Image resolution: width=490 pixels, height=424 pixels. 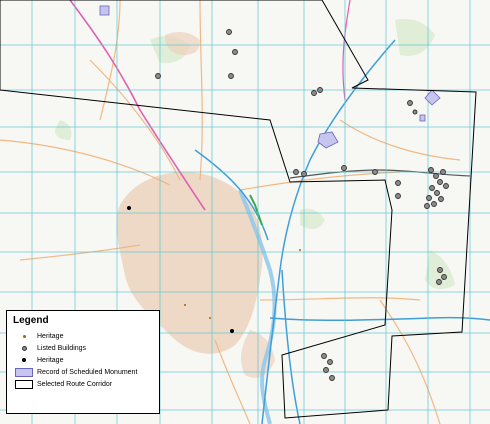 I want to click on legend-item-scheduled-monument: Record of Scheduled Monument, so click(x=83, y=372).